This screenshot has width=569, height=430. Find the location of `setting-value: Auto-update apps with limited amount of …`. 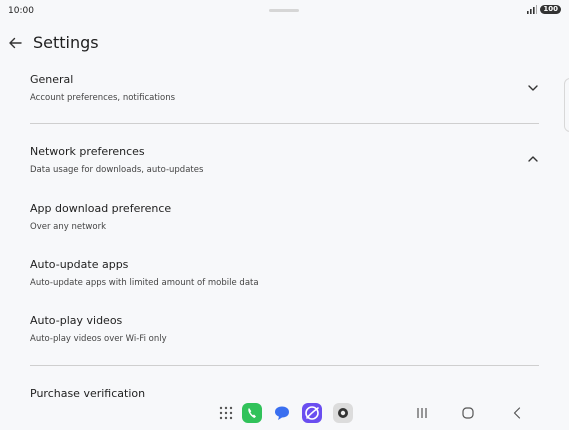

setting-value: Auto-update apps with limited amount of … is located at coordinates (144, 283).